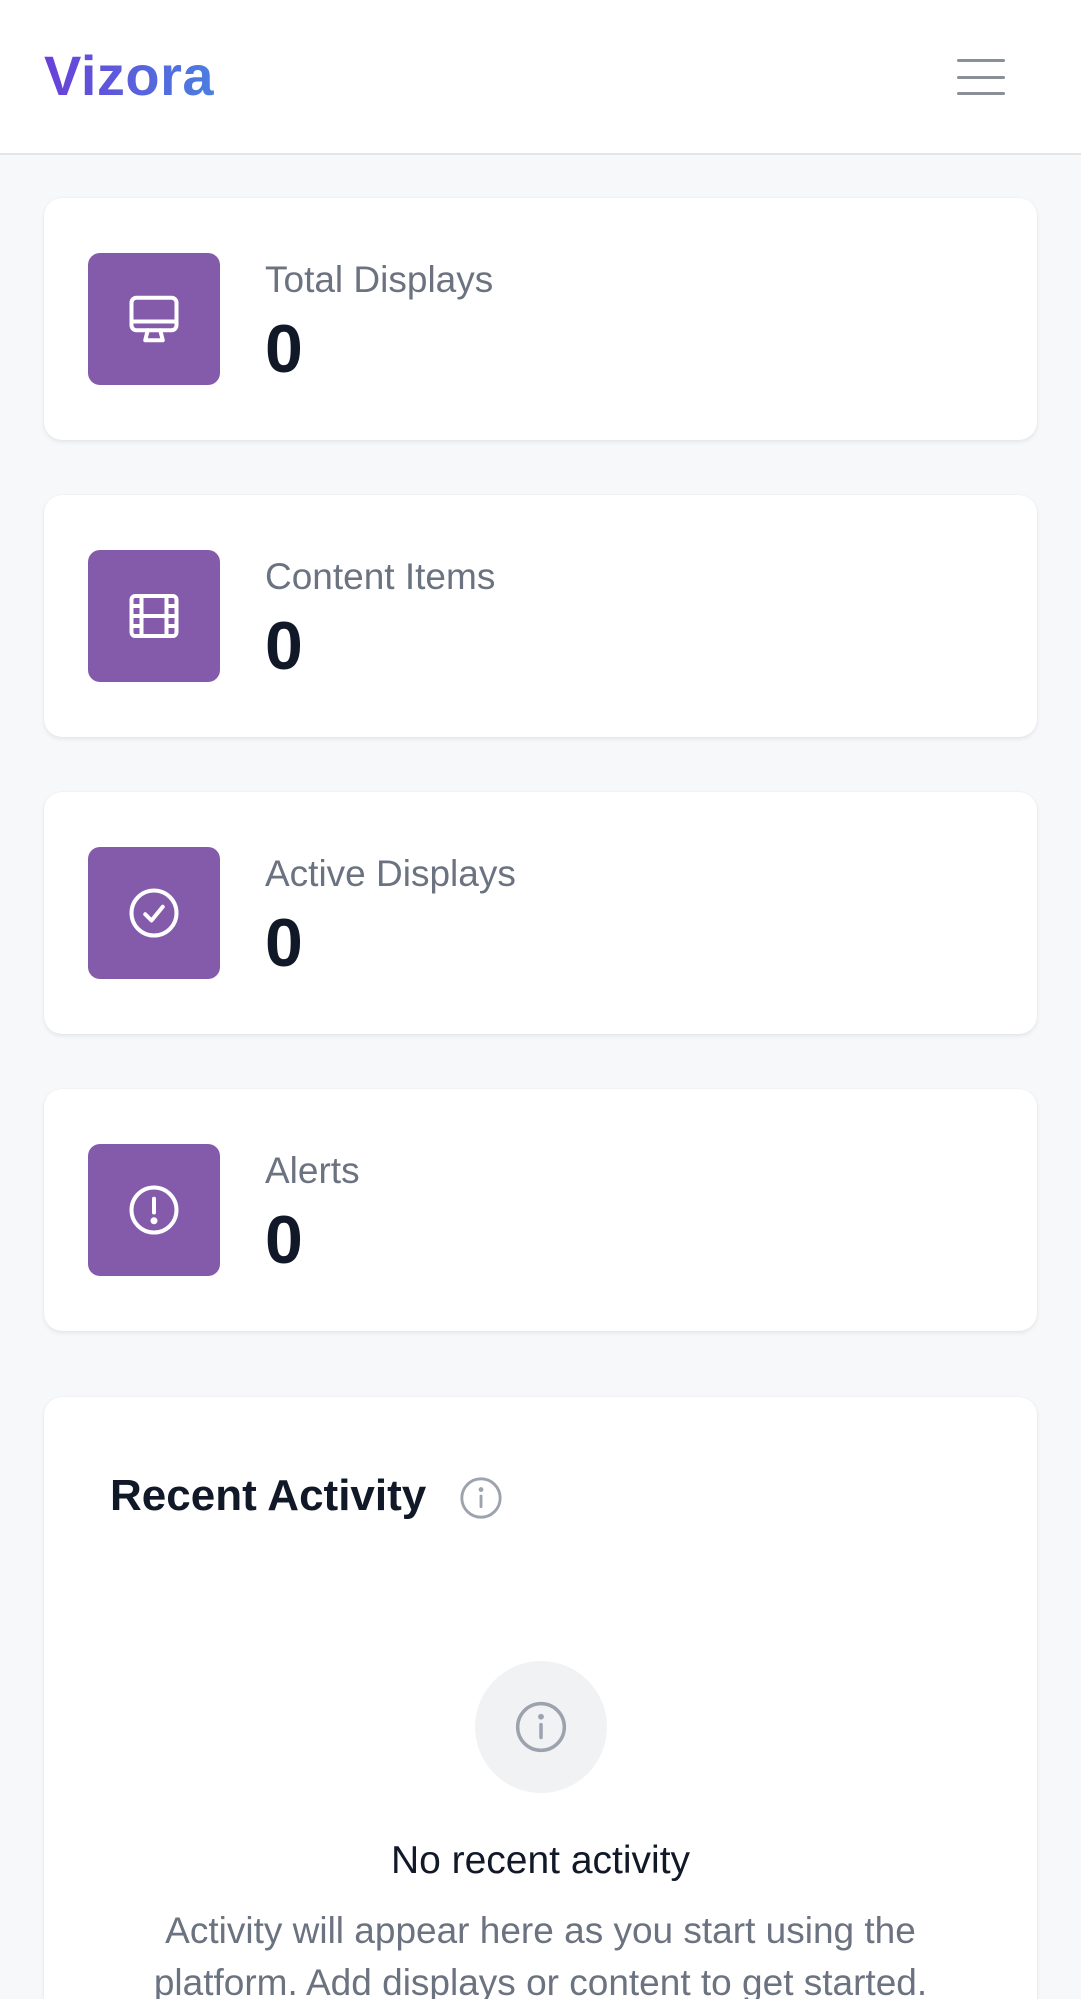  I want to click on stat-card-active-displays: Active Displays 0, so click(540, 913).